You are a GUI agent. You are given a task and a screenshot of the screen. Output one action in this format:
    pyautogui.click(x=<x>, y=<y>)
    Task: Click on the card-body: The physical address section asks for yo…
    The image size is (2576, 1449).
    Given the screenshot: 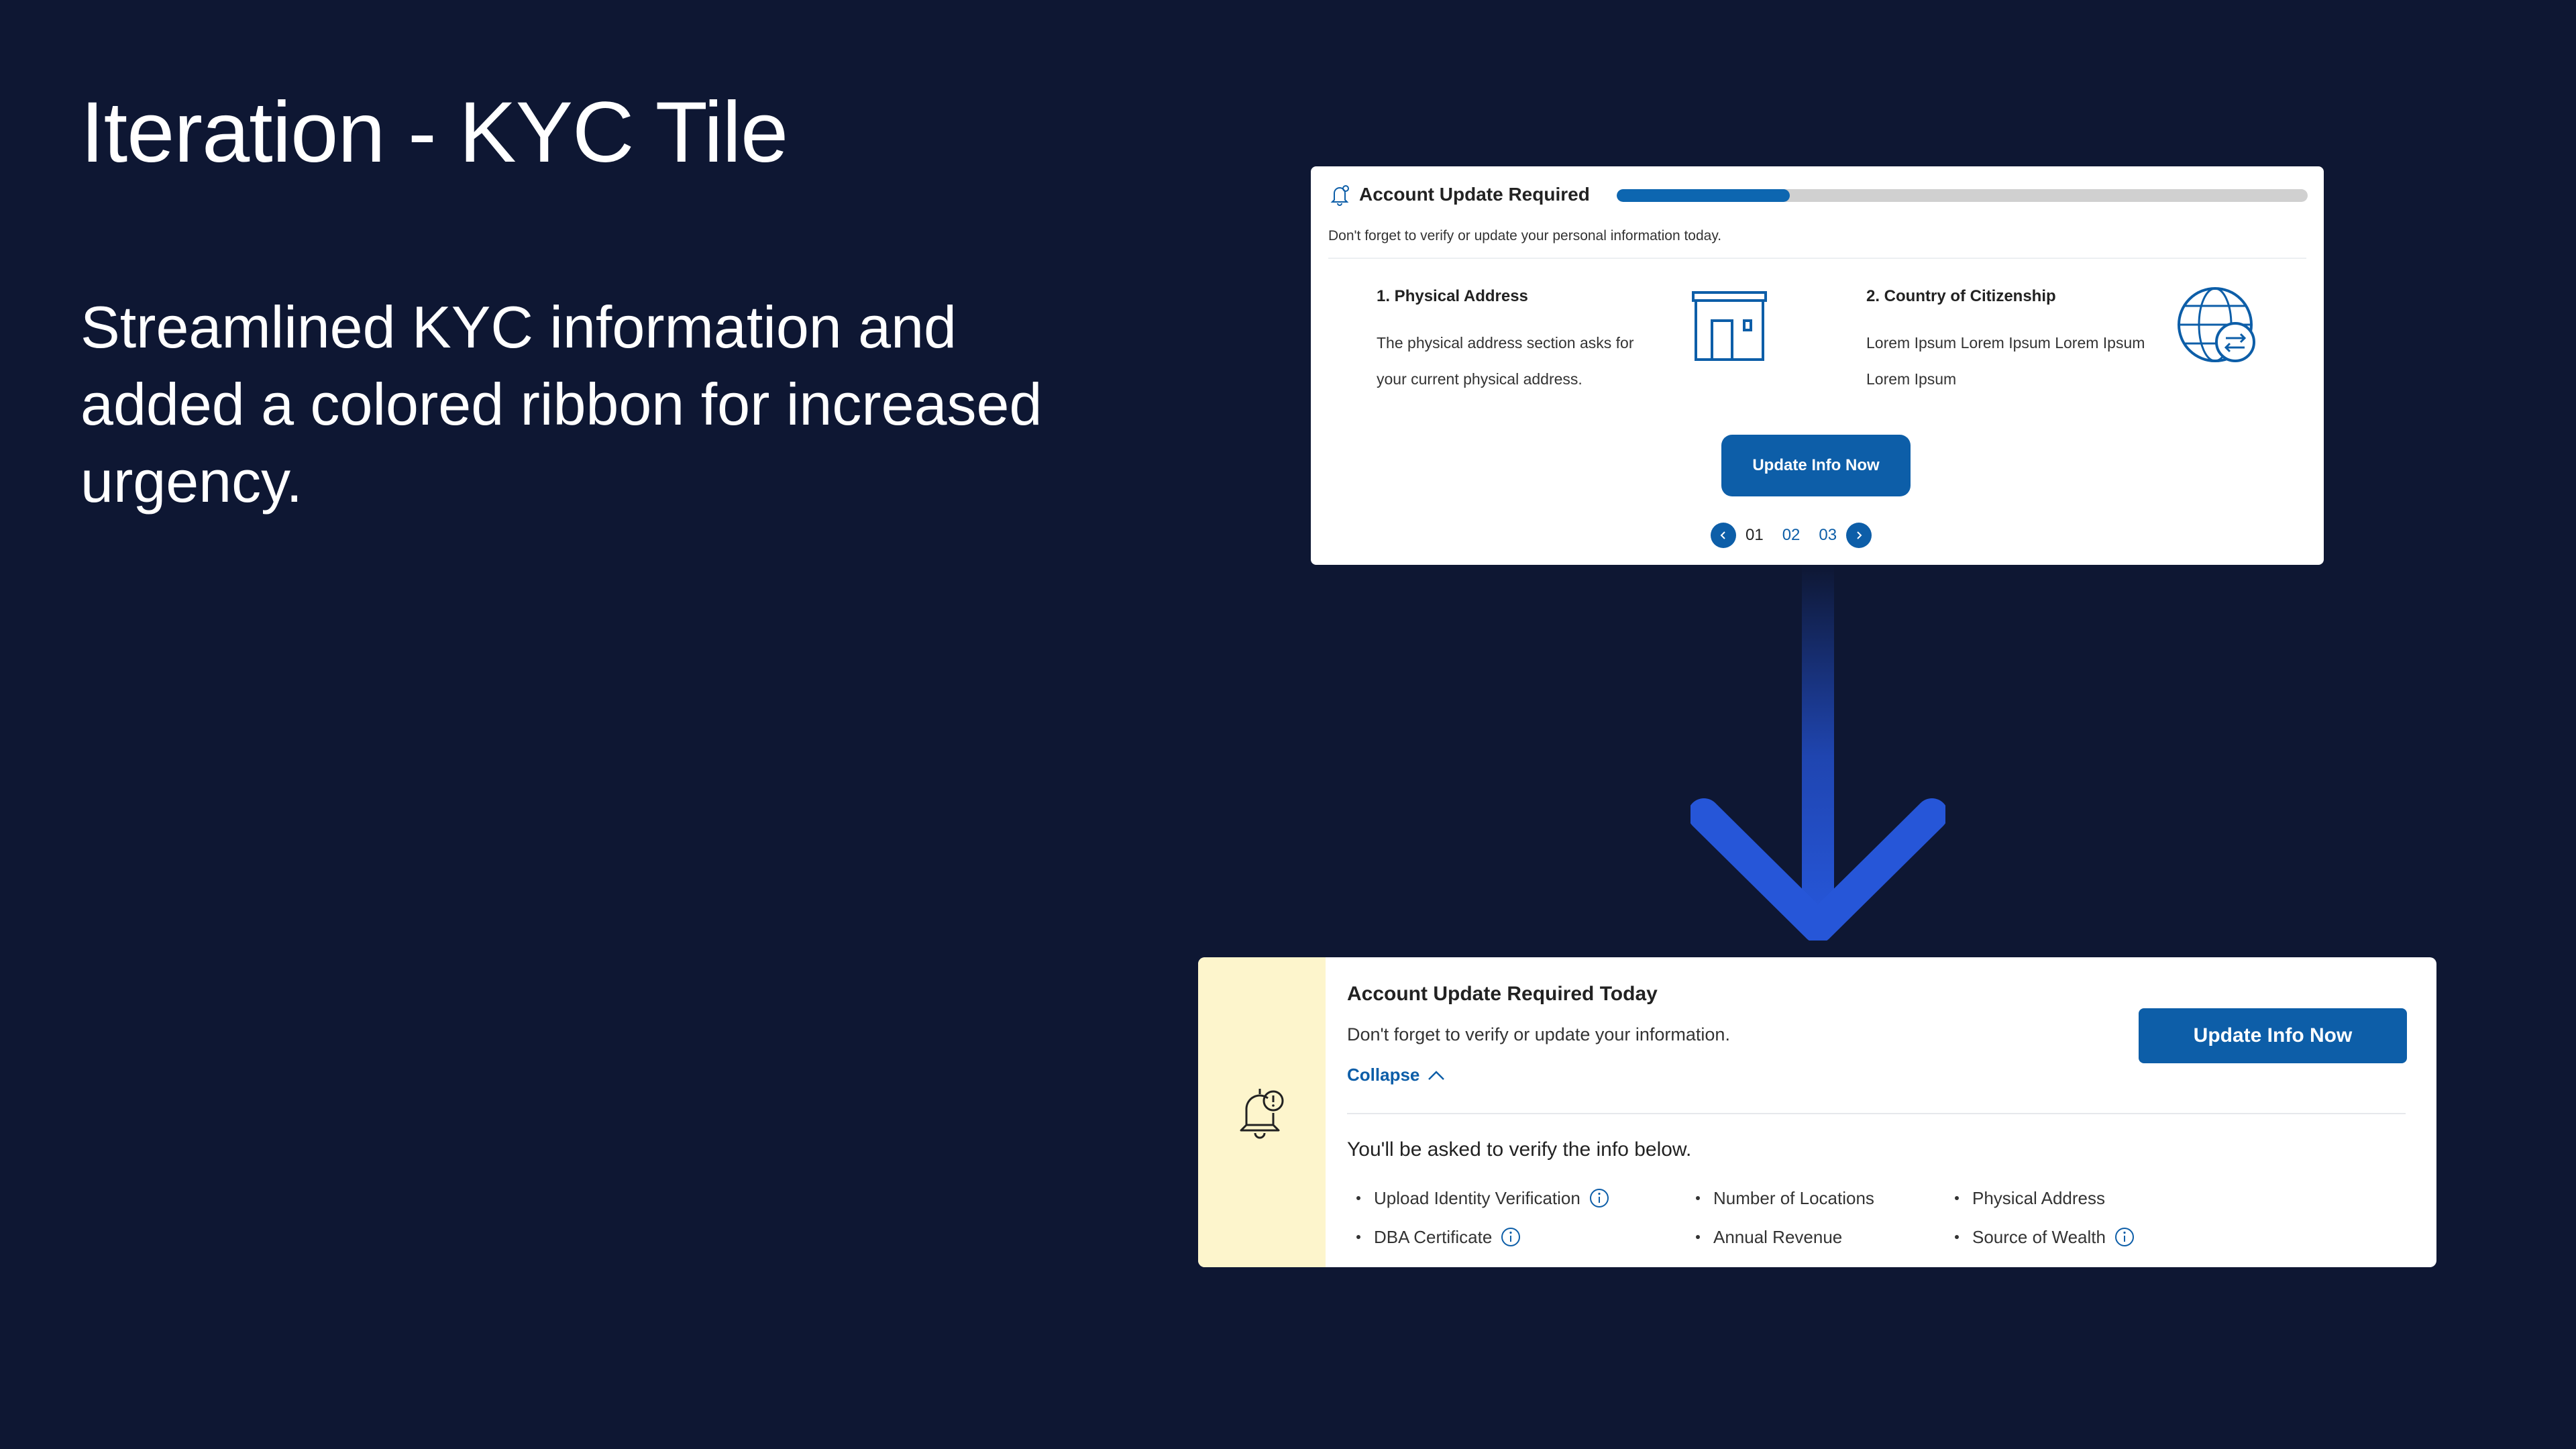 What is the action you would take?
    pyautogui.click(x=1505, y=361)
    